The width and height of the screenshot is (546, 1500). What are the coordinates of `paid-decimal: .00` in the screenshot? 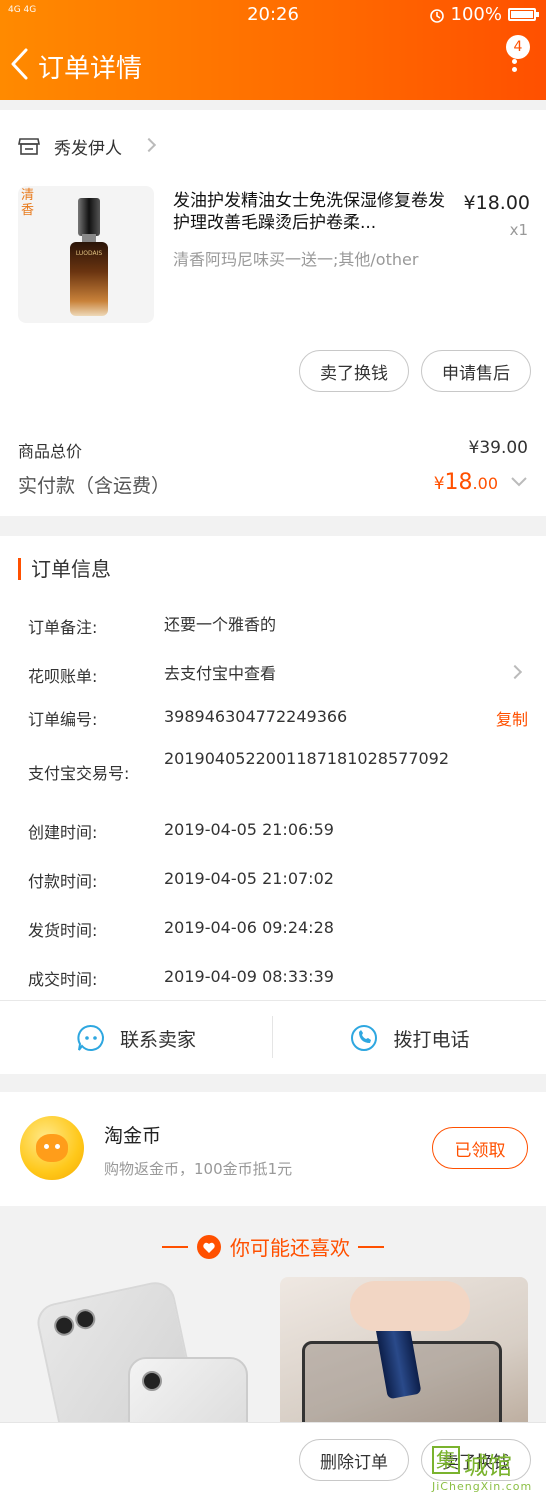 It's located at (485, 483).